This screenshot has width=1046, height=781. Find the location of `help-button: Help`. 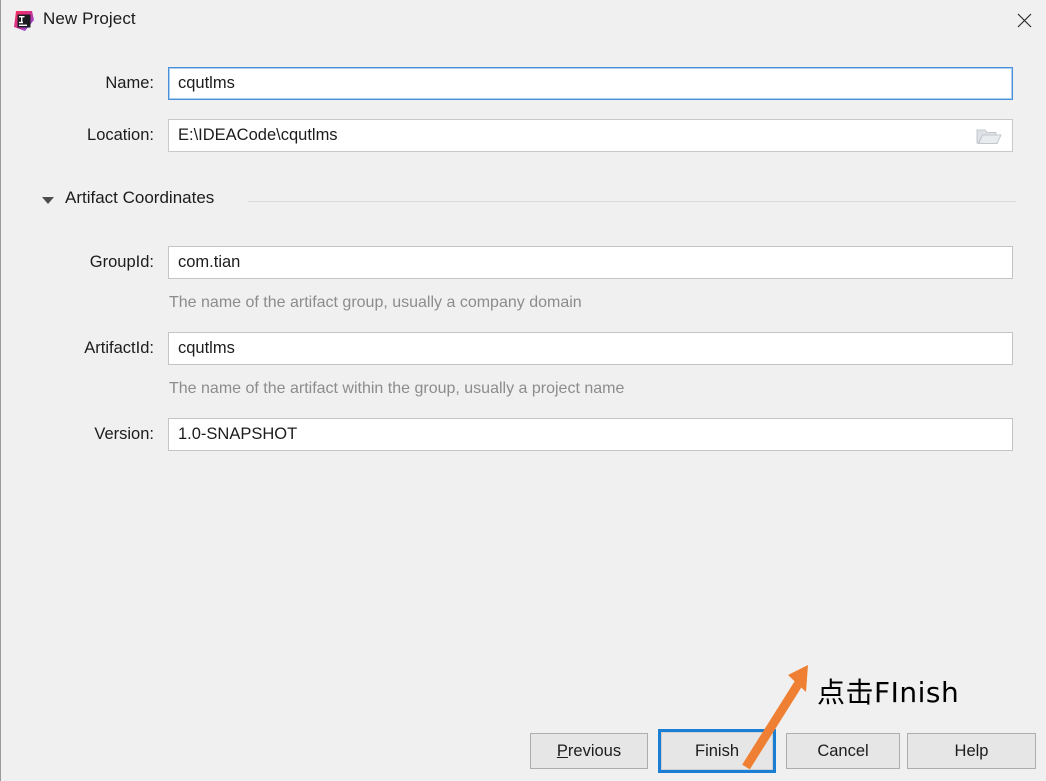

help-button: Help is located at coordinates (971, 751).